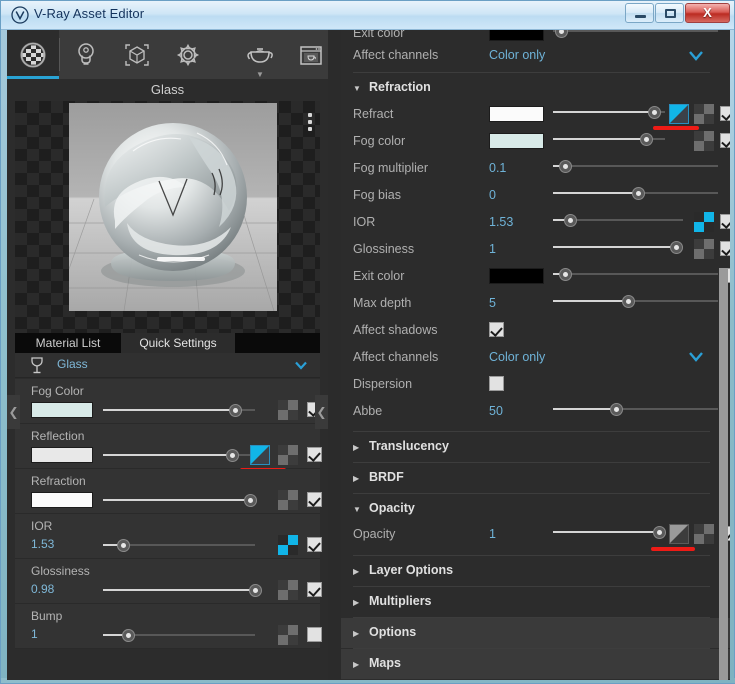  Describe the element at coordinates (618, 247) in the screenshot. I see `glossiness-slider-right` at that location.